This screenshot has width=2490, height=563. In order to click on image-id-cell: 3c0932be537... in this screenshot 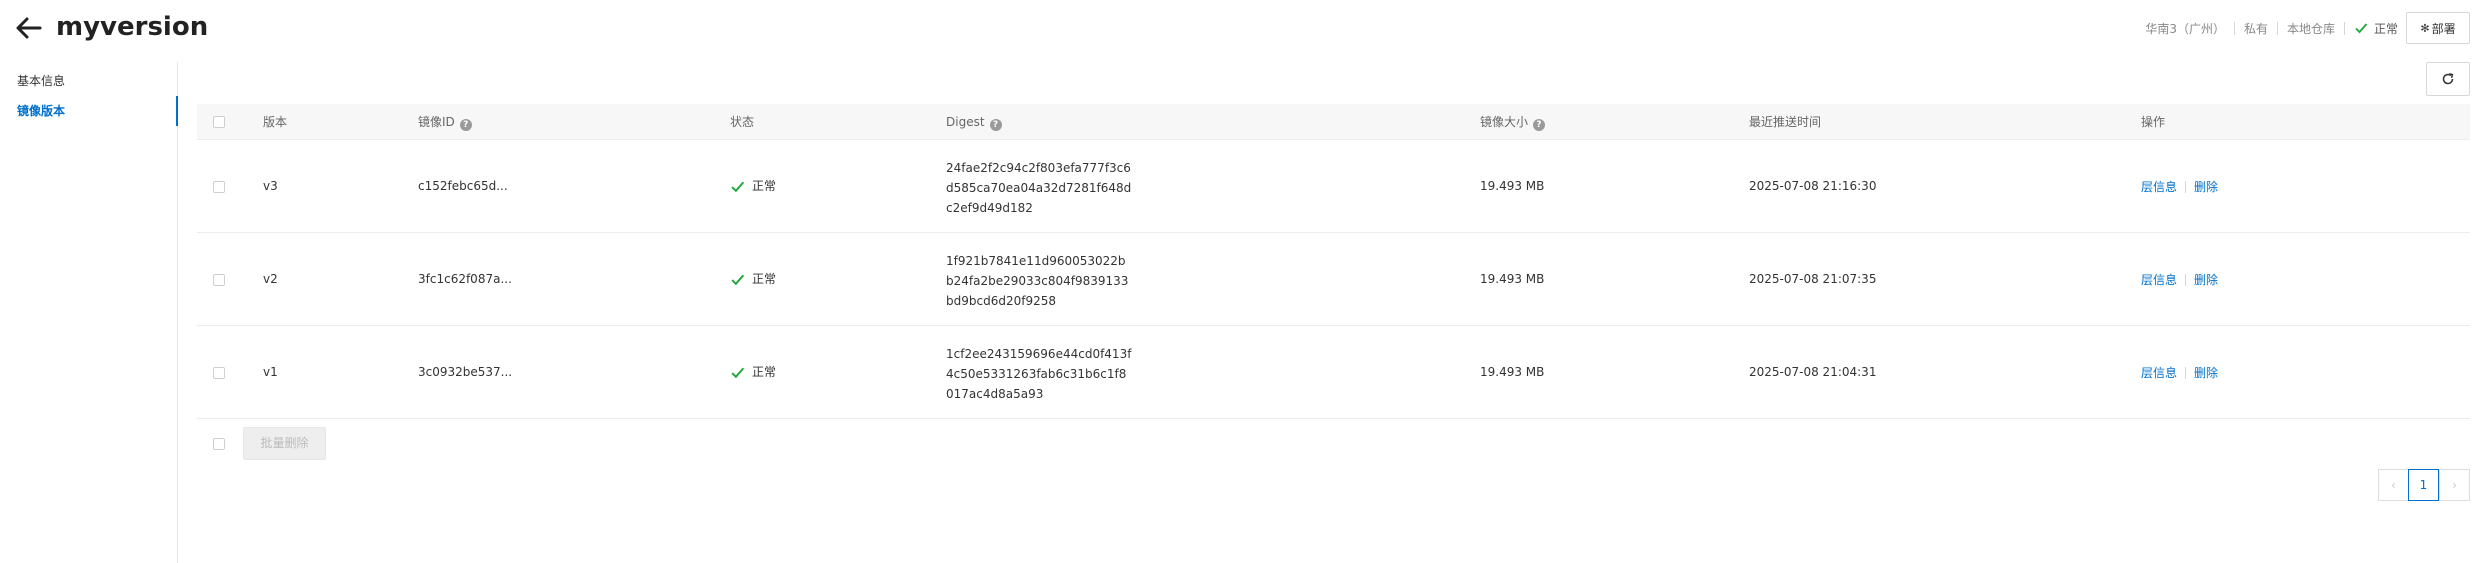, I will do `click(465, 372)`.